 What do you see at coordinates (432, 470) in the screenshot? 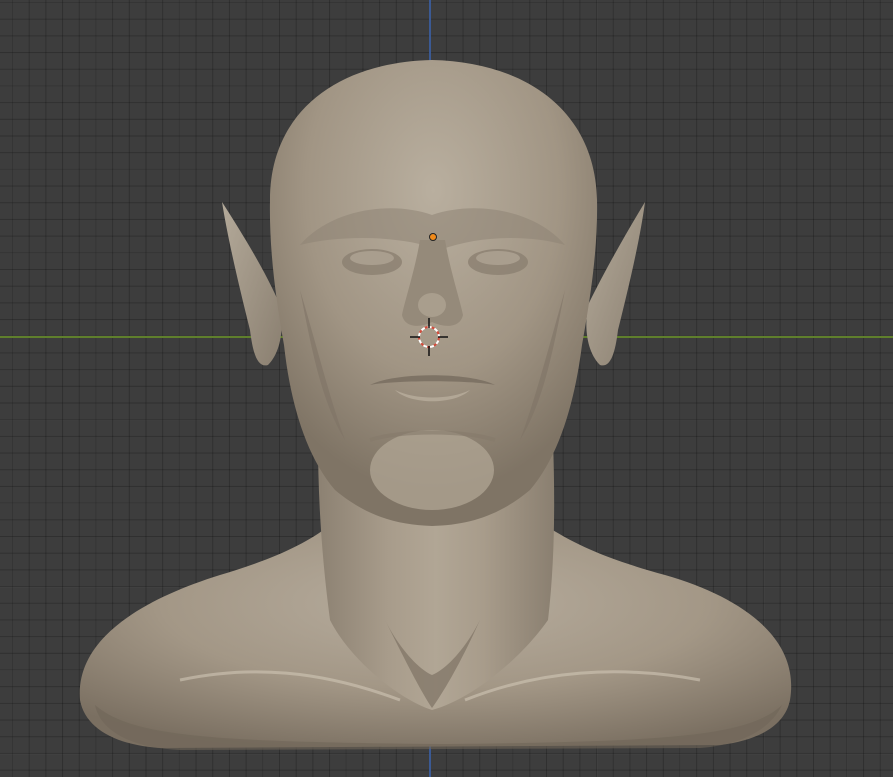
I see `chin` at bounding box center [432, 470].